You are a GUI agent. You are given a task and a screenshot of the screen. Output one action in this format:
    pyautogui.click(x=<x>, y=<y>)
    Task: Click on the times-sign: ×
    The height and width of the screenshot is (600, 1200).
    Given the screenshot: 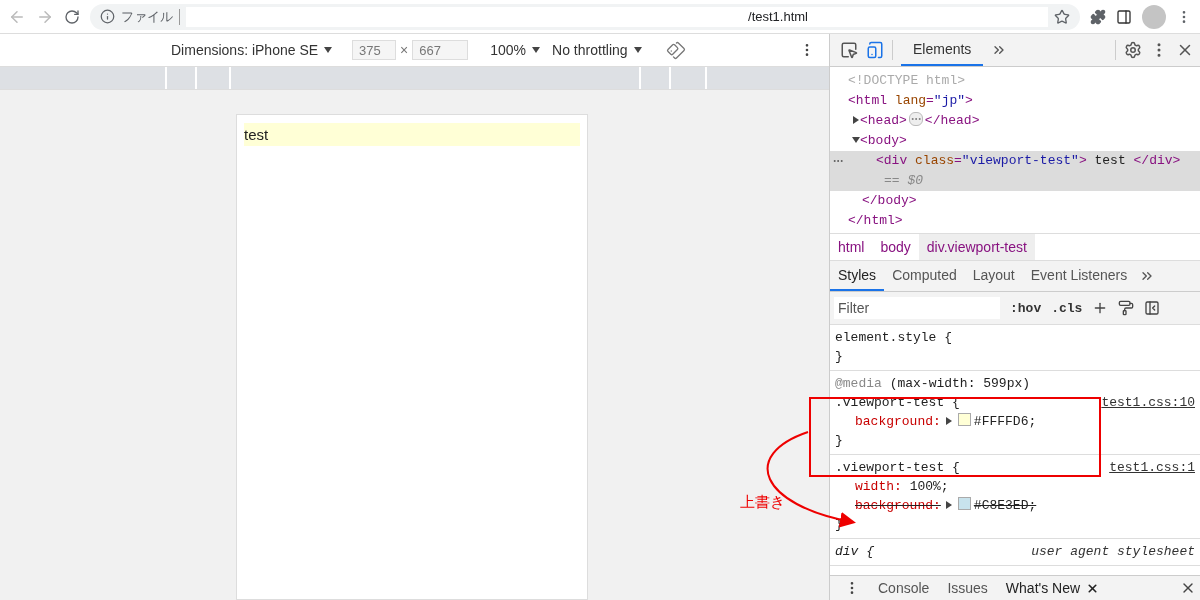 What is the action you would take?
    pyautogui.click(x=404, y=50)
    